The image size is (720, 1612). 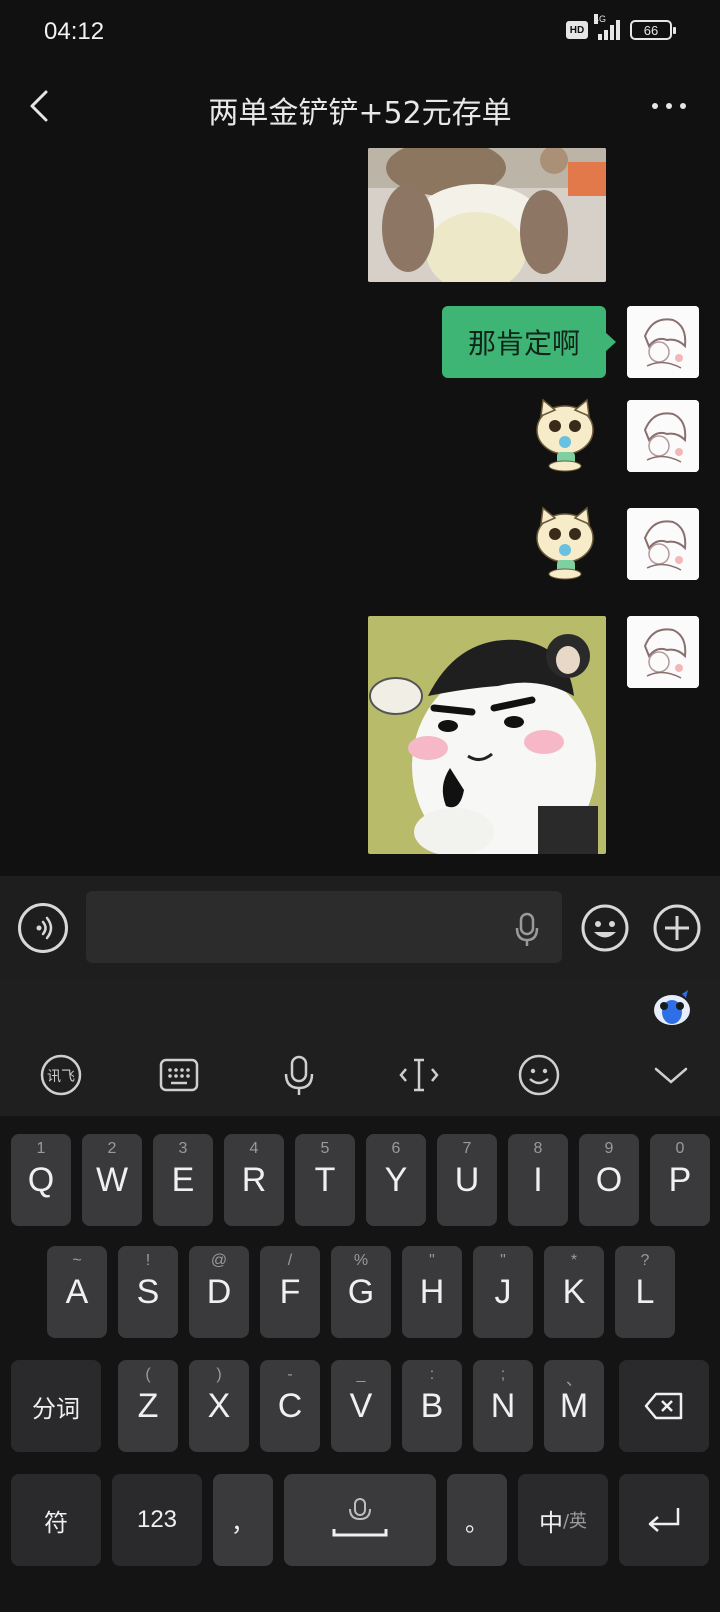 I want to click on key-k: * K, so click(x=574, y=1292).